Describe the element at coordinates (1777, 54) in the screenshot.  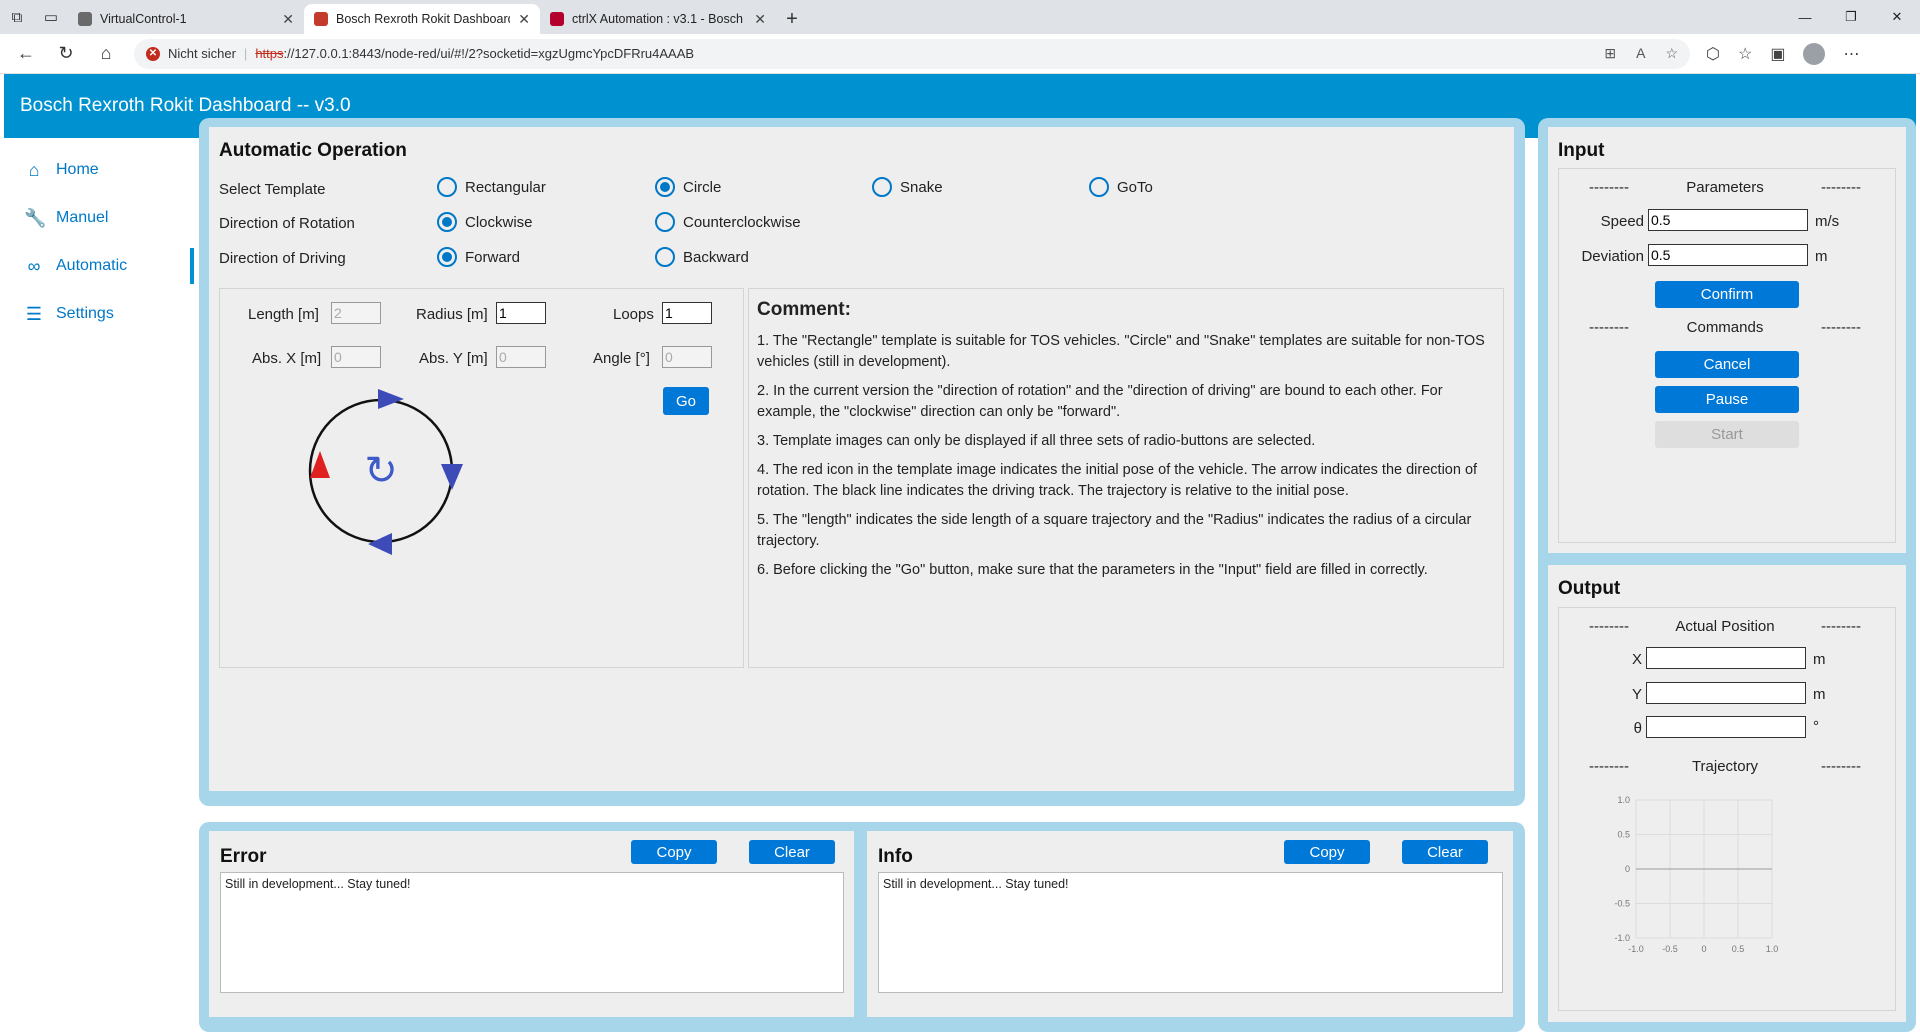
I see `collections-icon: ▣` at that location.